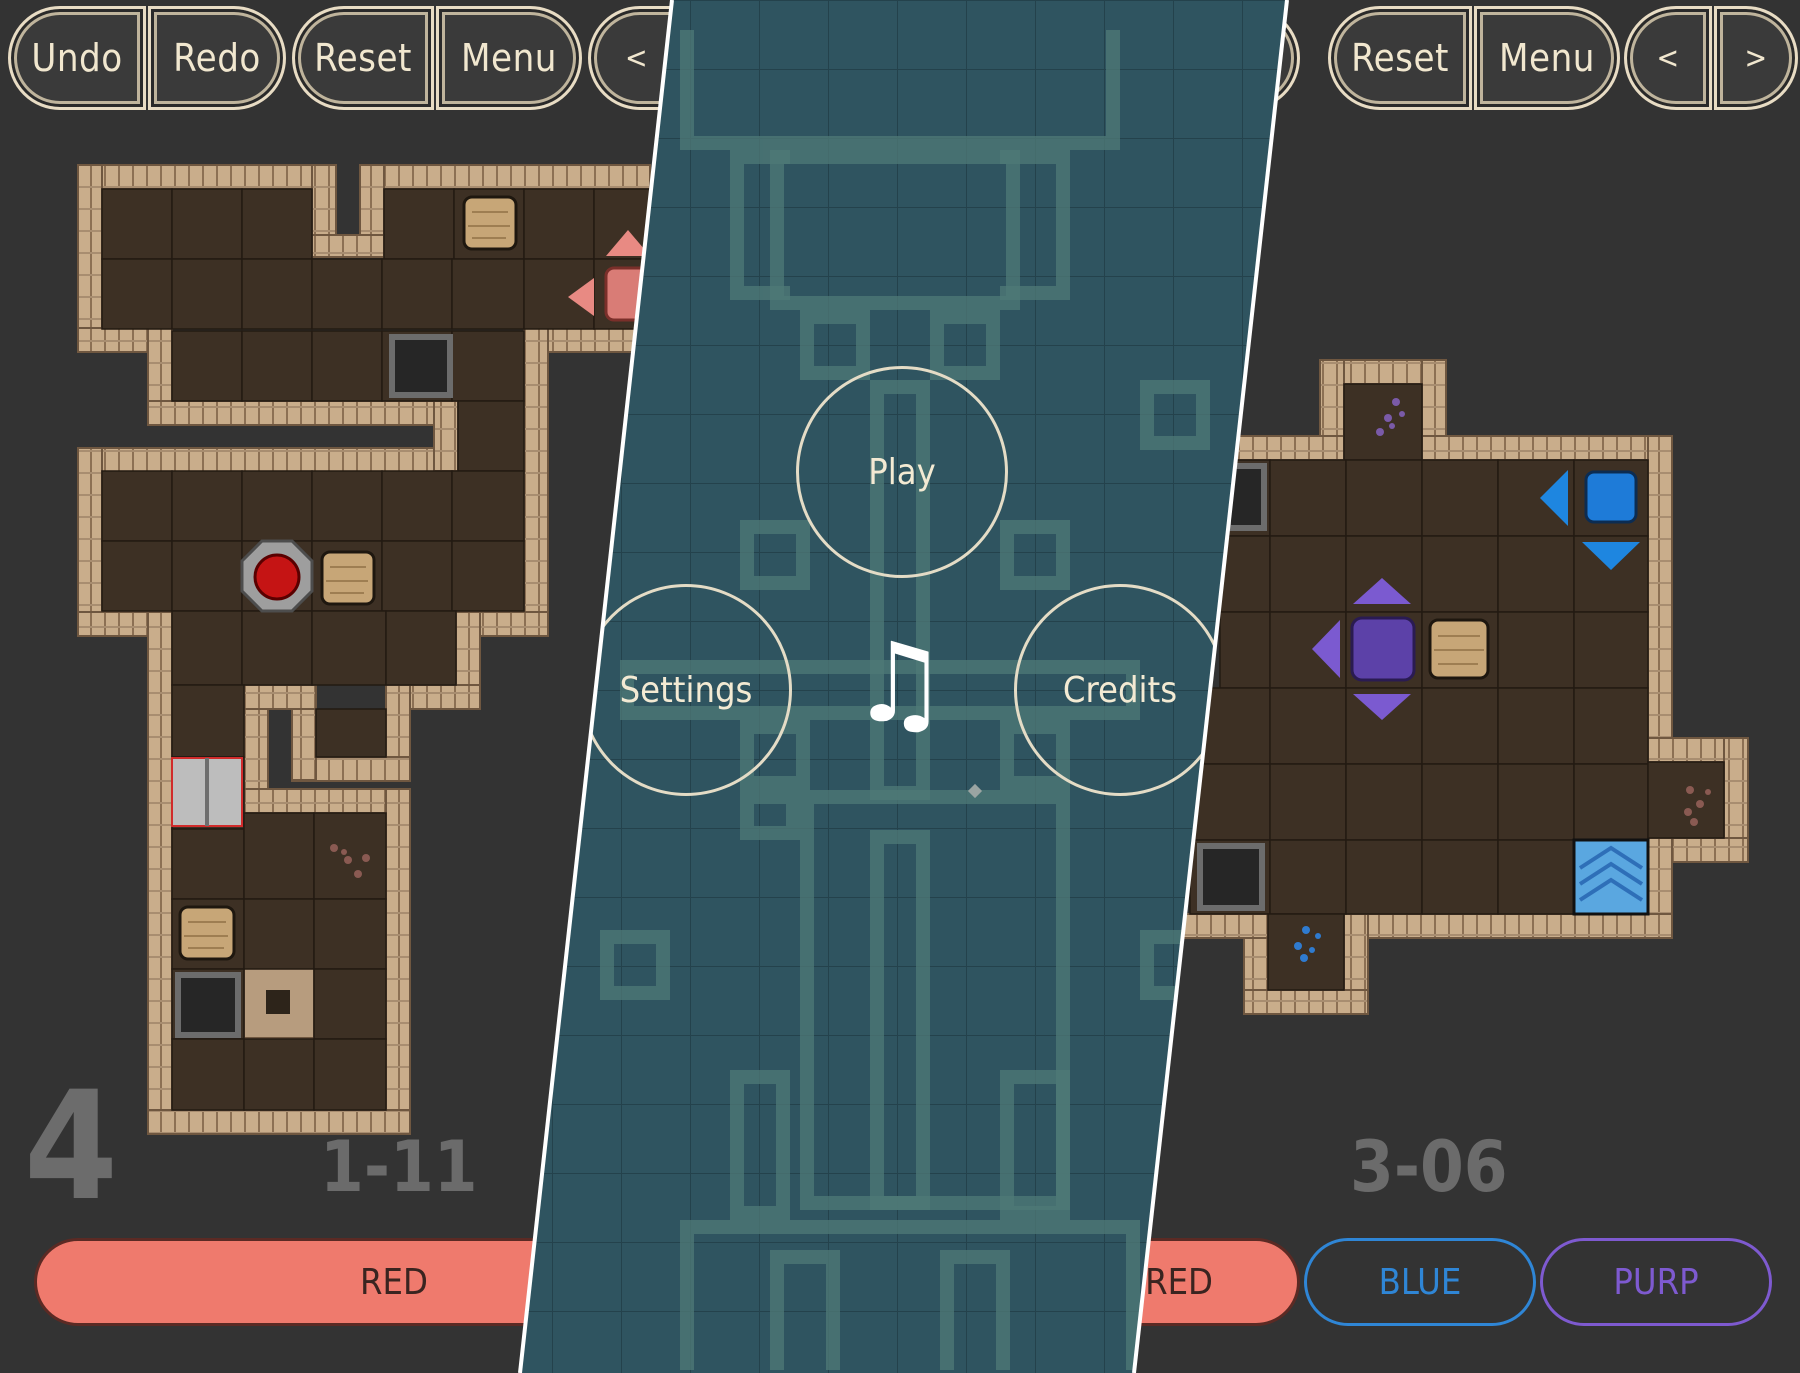 Image resolution: width=1800 pixels, height=1373 pixels. Describe the element at coordinates (596, 686) in the screenshot. I see `left-divider-line` at that location.